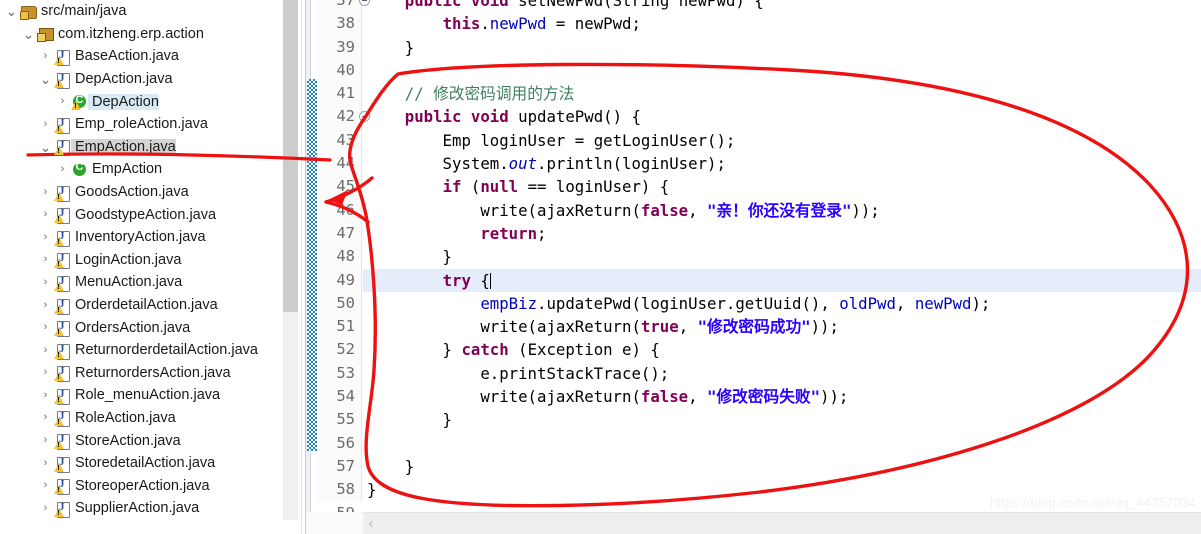 The height and width of the screenshot is (534, 1201). What do you see at coordinates (343, 6) in the screenshot?
I see `line-number: 37` at bounding box center [343, 6].